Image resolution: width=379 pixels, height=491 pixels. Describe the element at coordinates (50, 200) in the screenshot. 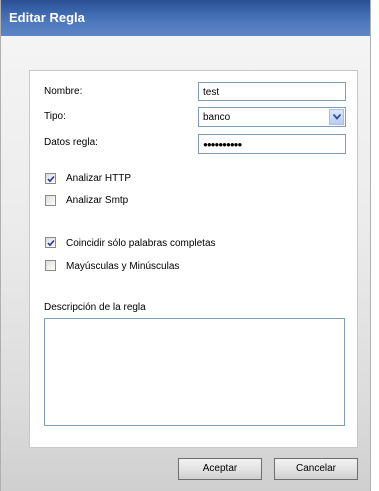

I see `checkbox-analizar-smtp` at that location.